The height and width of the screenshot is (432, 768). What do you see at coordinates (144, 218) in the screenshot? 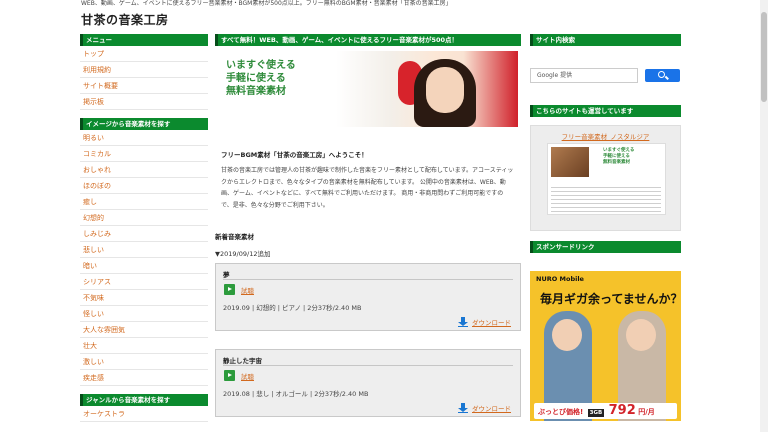
I see `sidebar-item: 幻想的` at bounding box center [144, 218].